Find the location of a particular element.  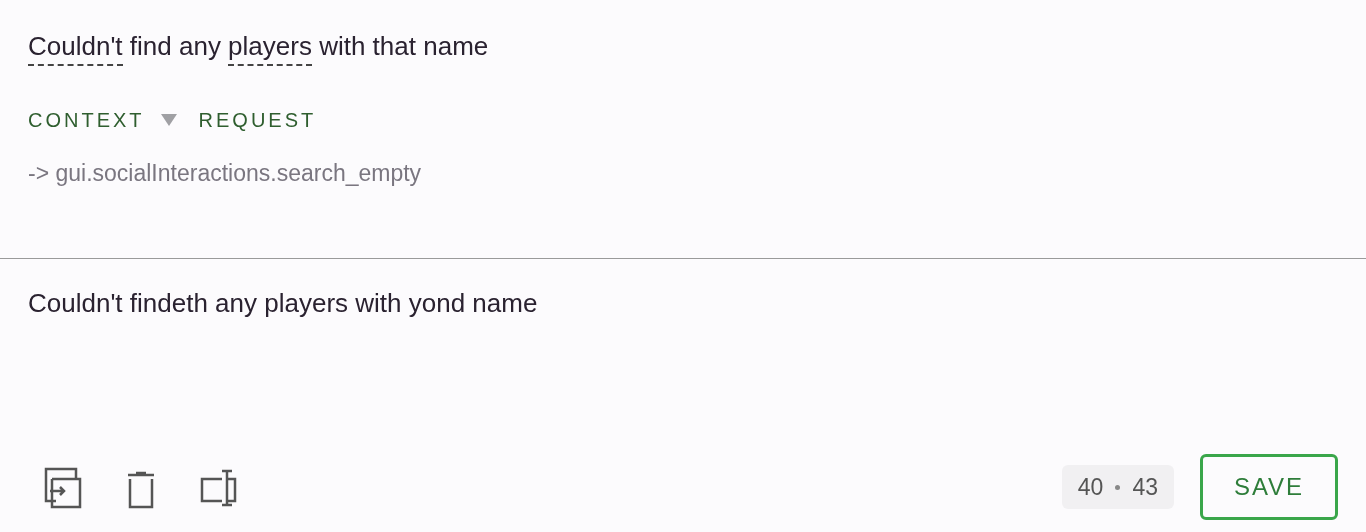

counter-total: 43 is located at coordinates (1145, 487).